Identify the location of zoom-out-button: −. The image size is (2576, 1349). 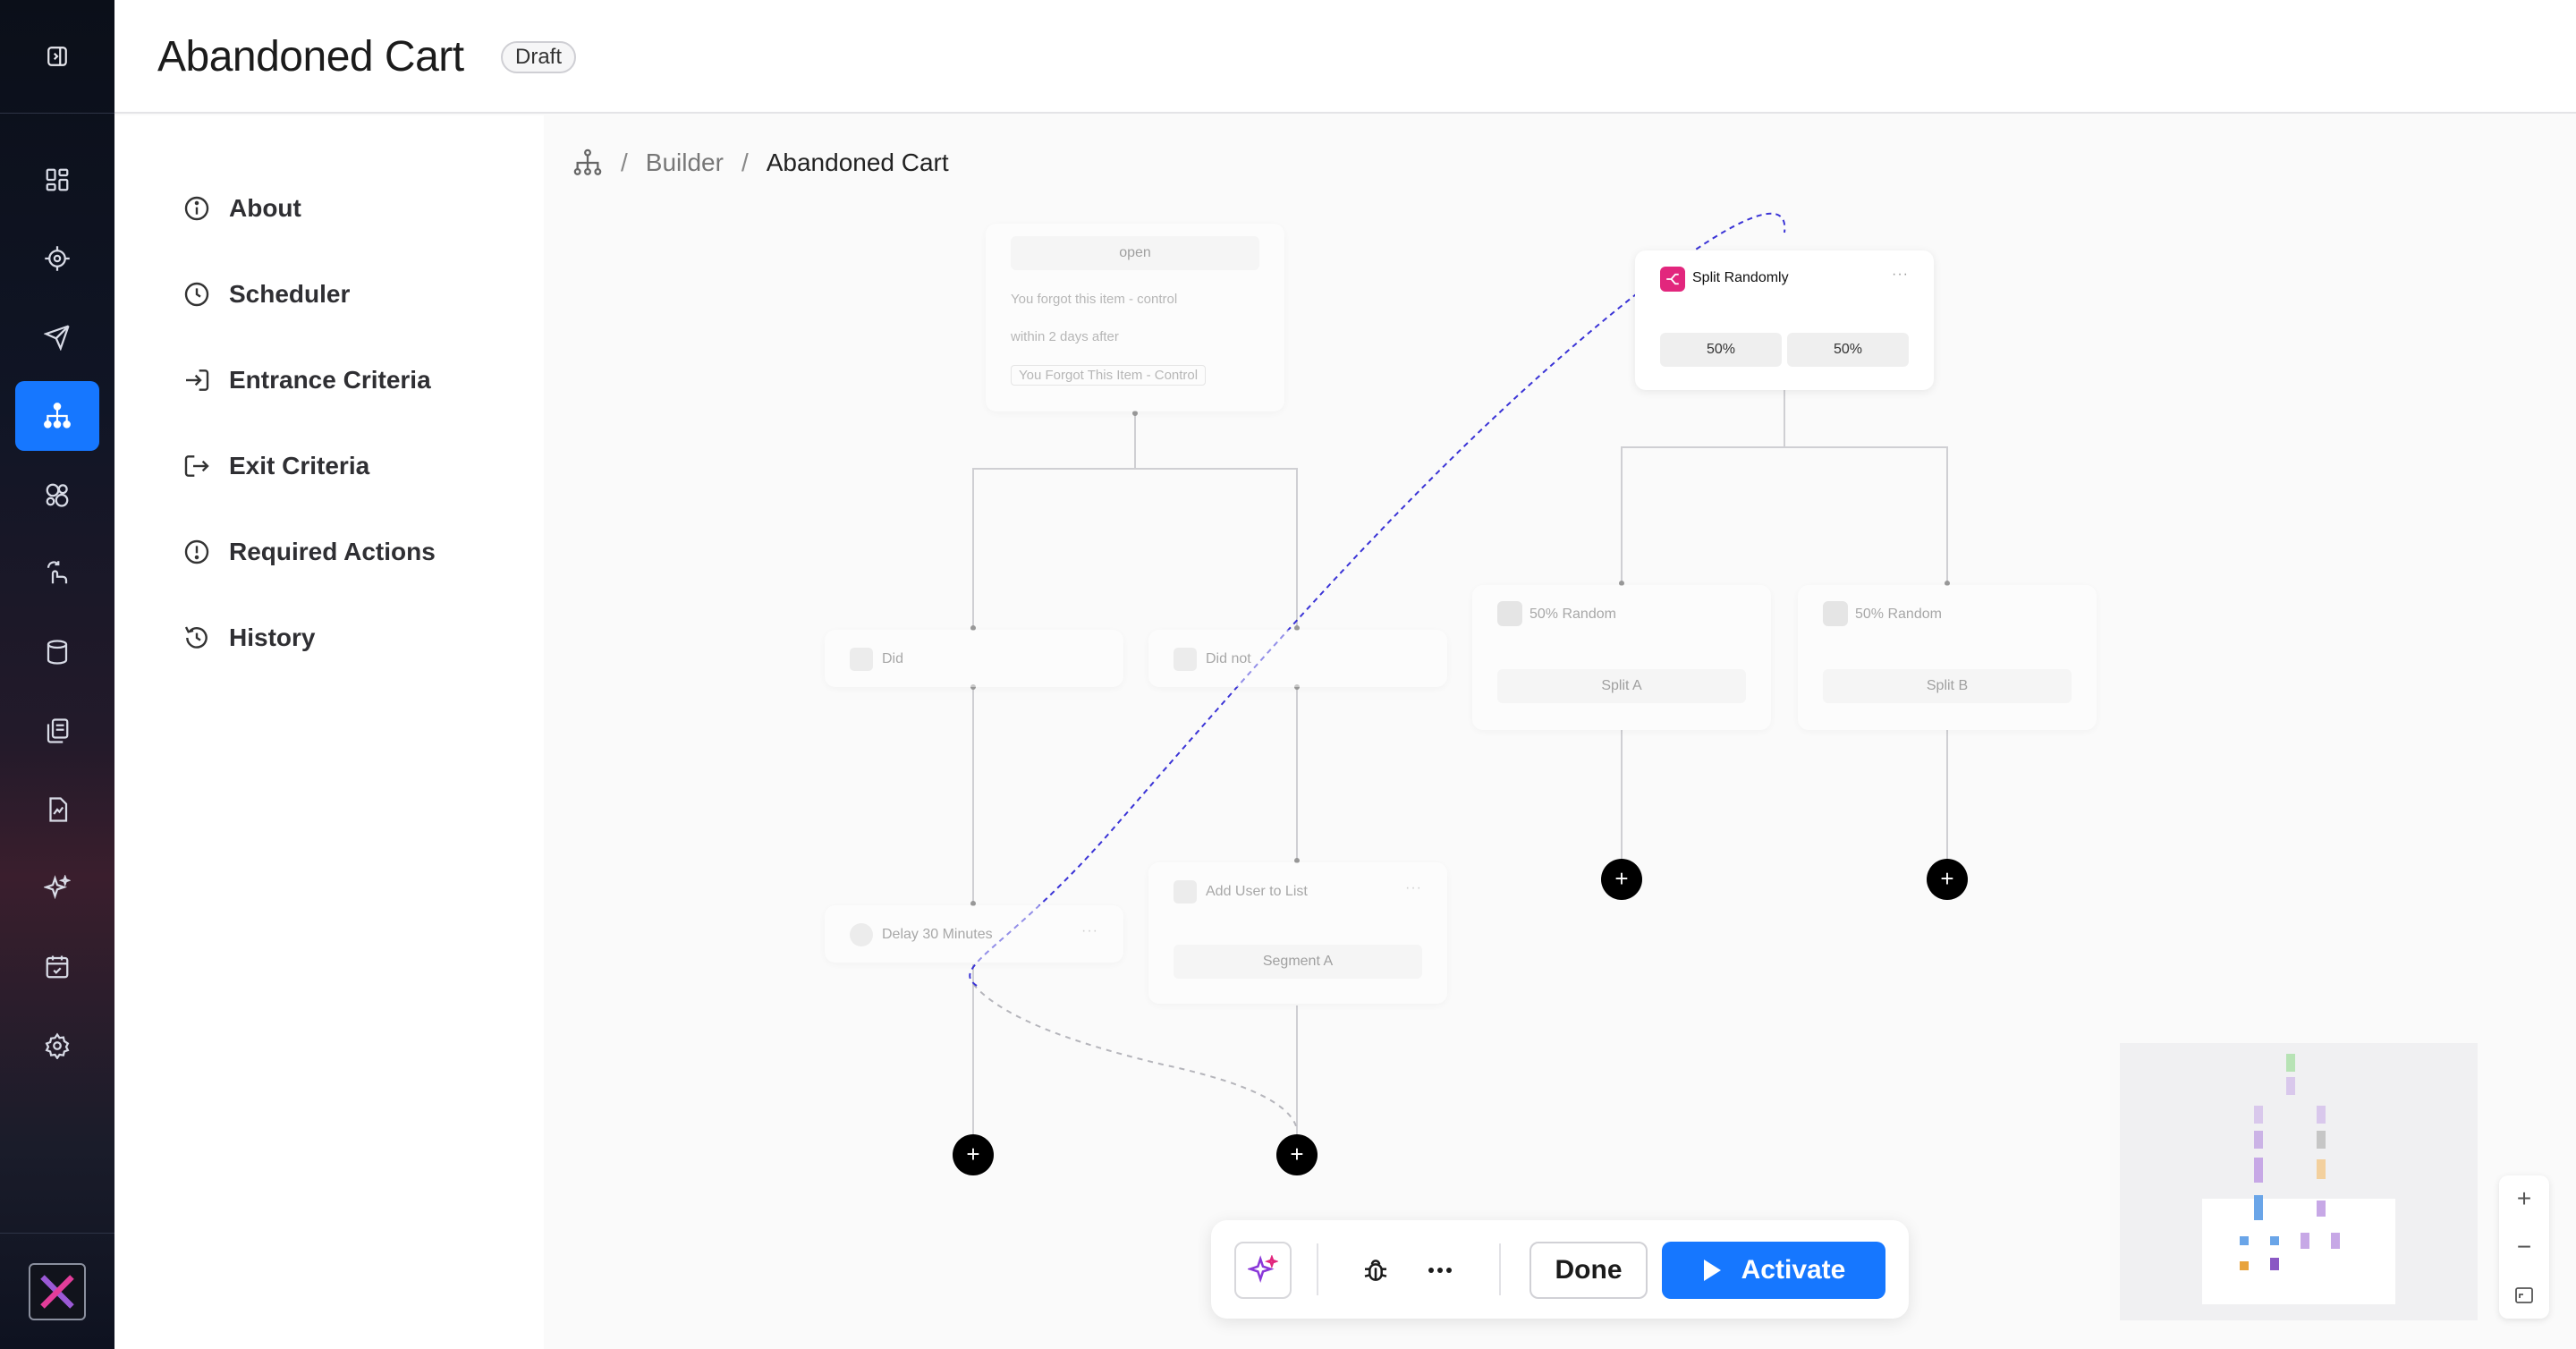
(2524, 1247).